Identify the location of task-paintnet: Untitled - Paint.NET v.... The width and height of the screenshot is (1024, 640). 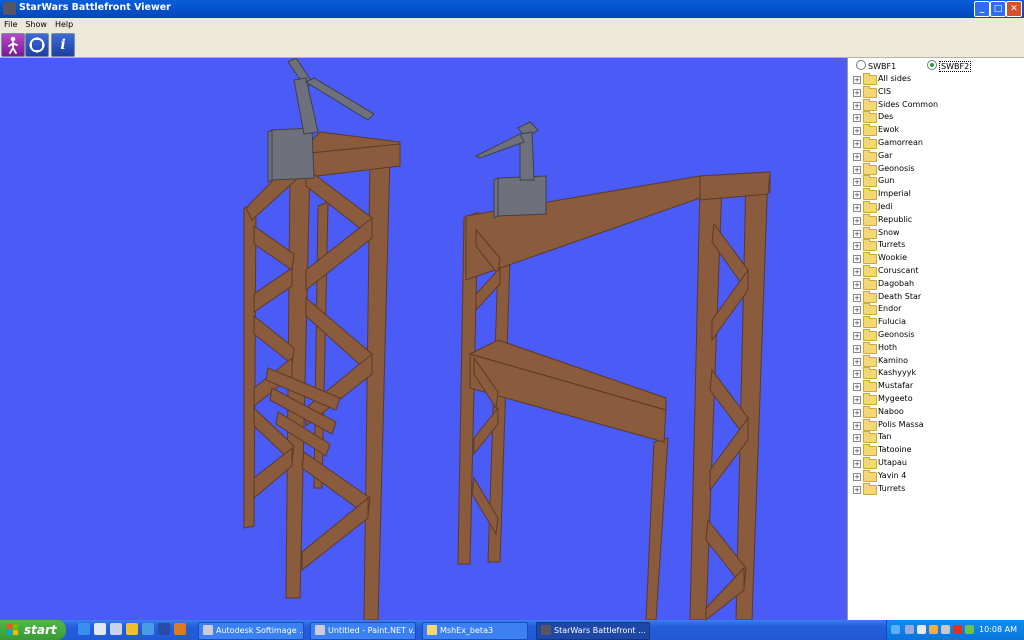
(363, 631).